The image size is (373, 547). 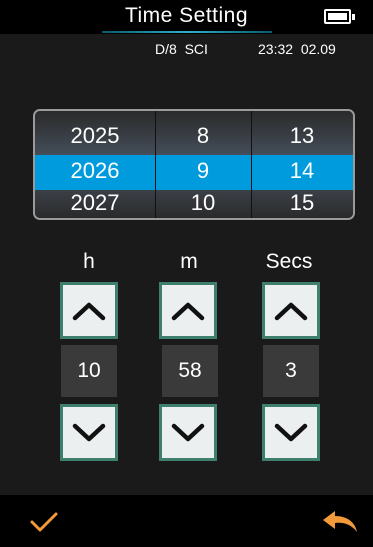 I want to click on minutes-label: m, so click(x=189, y=261).